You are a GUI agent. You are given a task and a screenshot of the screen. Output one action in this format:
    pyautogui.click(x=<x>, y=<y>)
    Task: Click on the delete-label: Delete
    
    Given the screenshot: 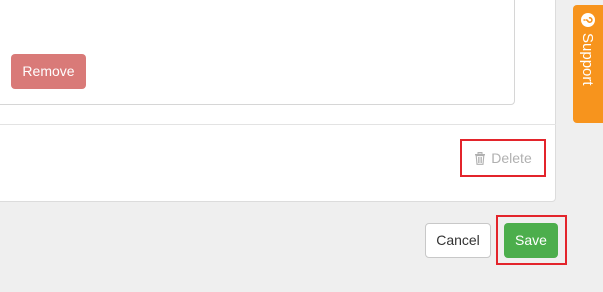 What is the action you would take?
    pyautogui.click(x=511, y=158)
    